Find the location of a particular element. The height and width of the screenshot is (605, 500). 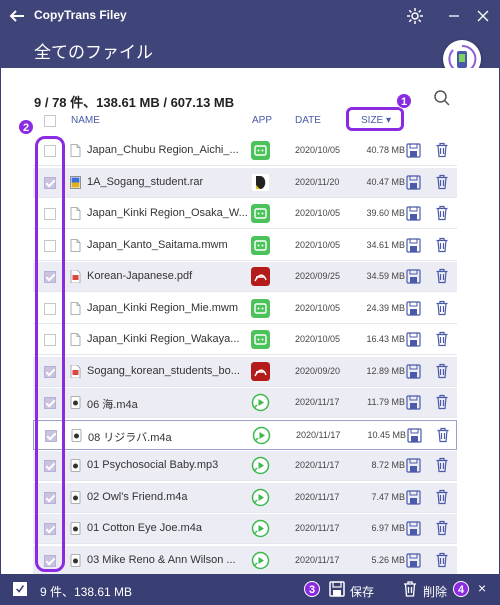

save-icon is located at coordinates (337, 589).